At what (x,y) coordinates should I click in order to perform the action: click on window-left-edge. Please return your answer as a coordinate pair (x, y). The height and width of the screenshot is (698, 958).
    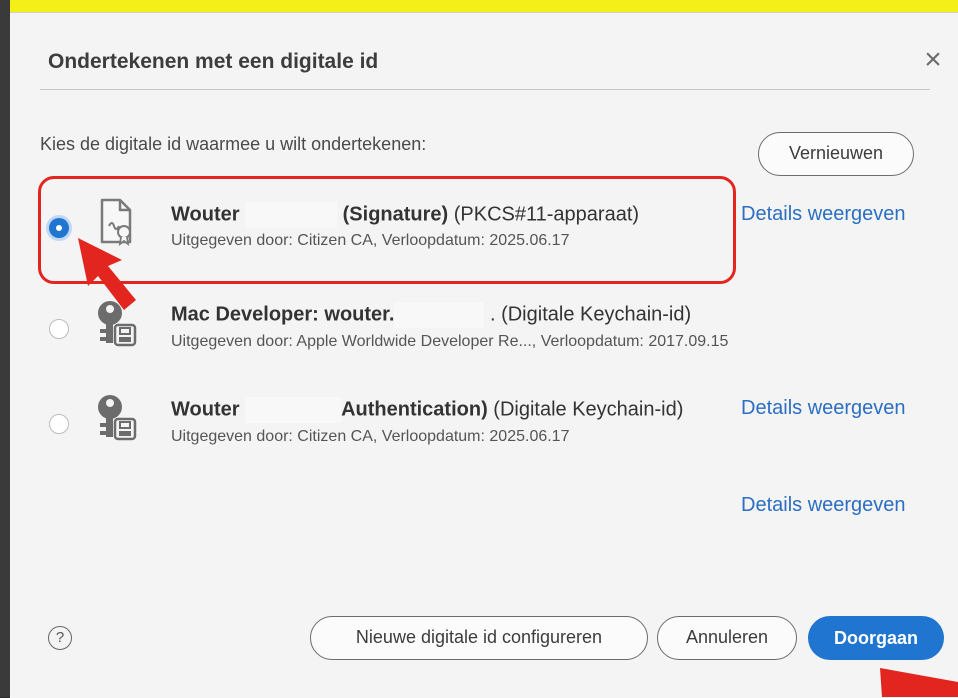
    Looking at the image, I should click on (5, 348).